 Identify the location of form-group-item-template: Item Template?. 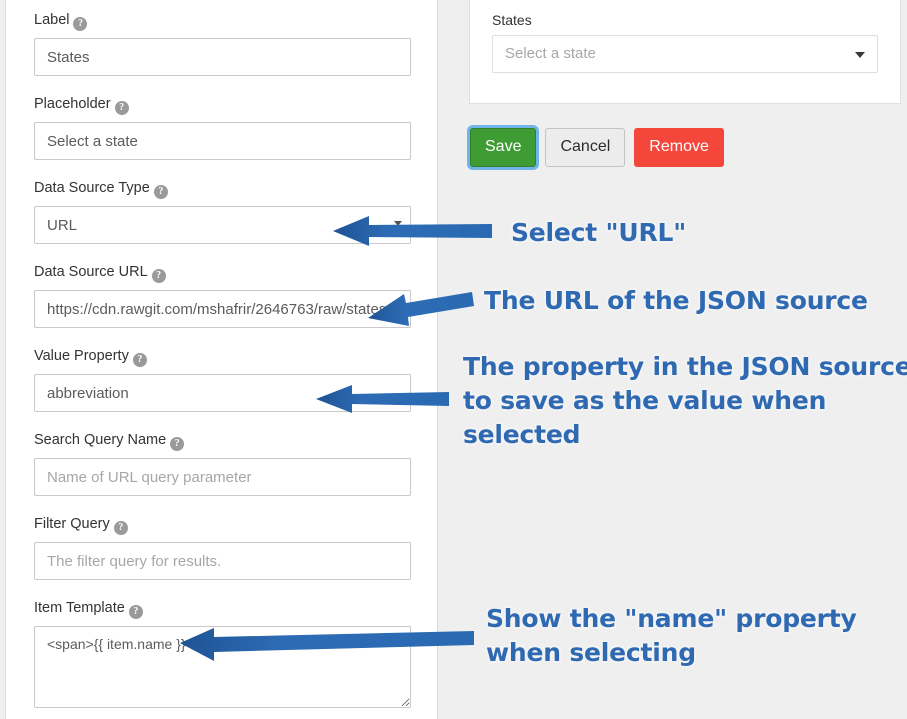
(222, 653).